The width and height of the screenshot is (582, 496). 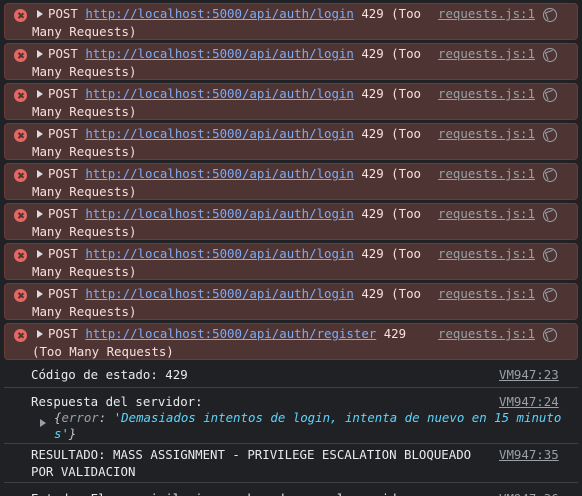 What do you see at coordinates (529, 493) in the screenshot?
I see `source-link: VM947:36` at bounding box center [529, 493].